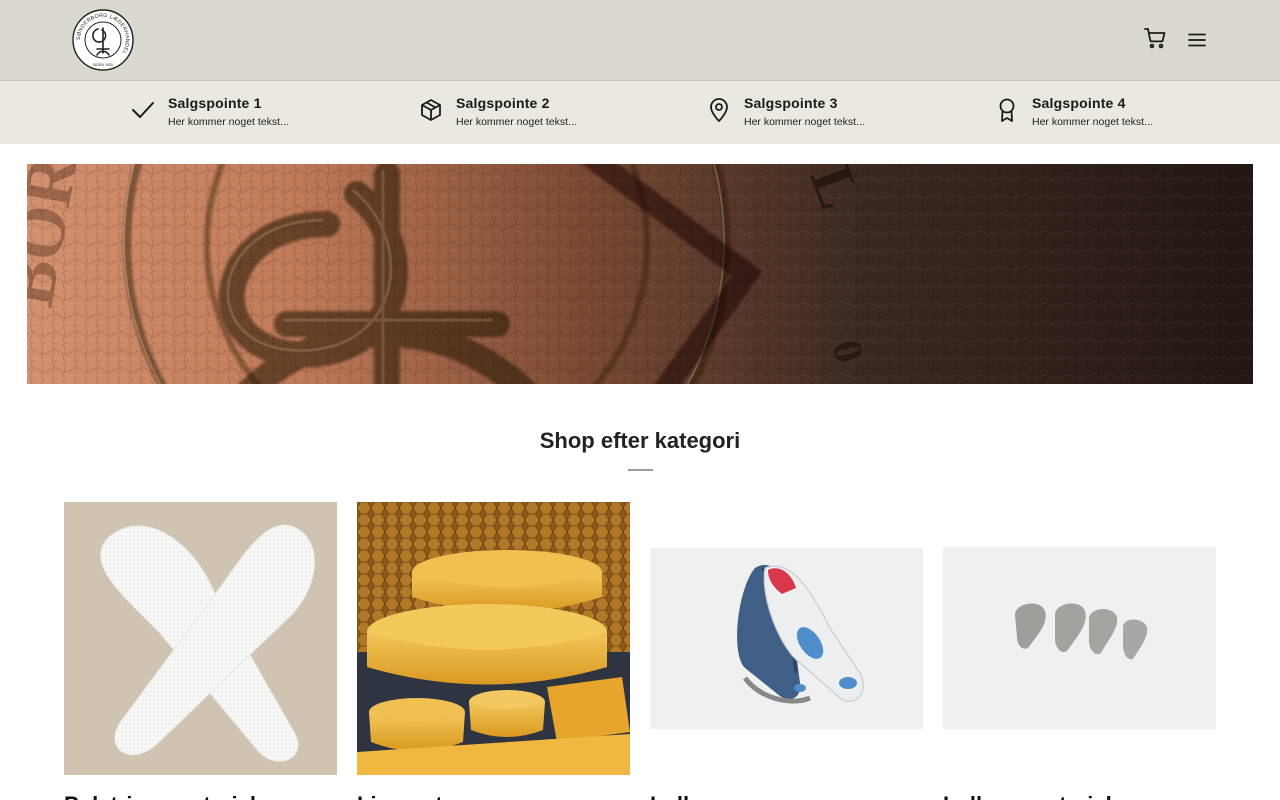  Describe the element at coordinates (503, 103) in the screenshot. I see `usp-title: Salgspointe 2` at that location.